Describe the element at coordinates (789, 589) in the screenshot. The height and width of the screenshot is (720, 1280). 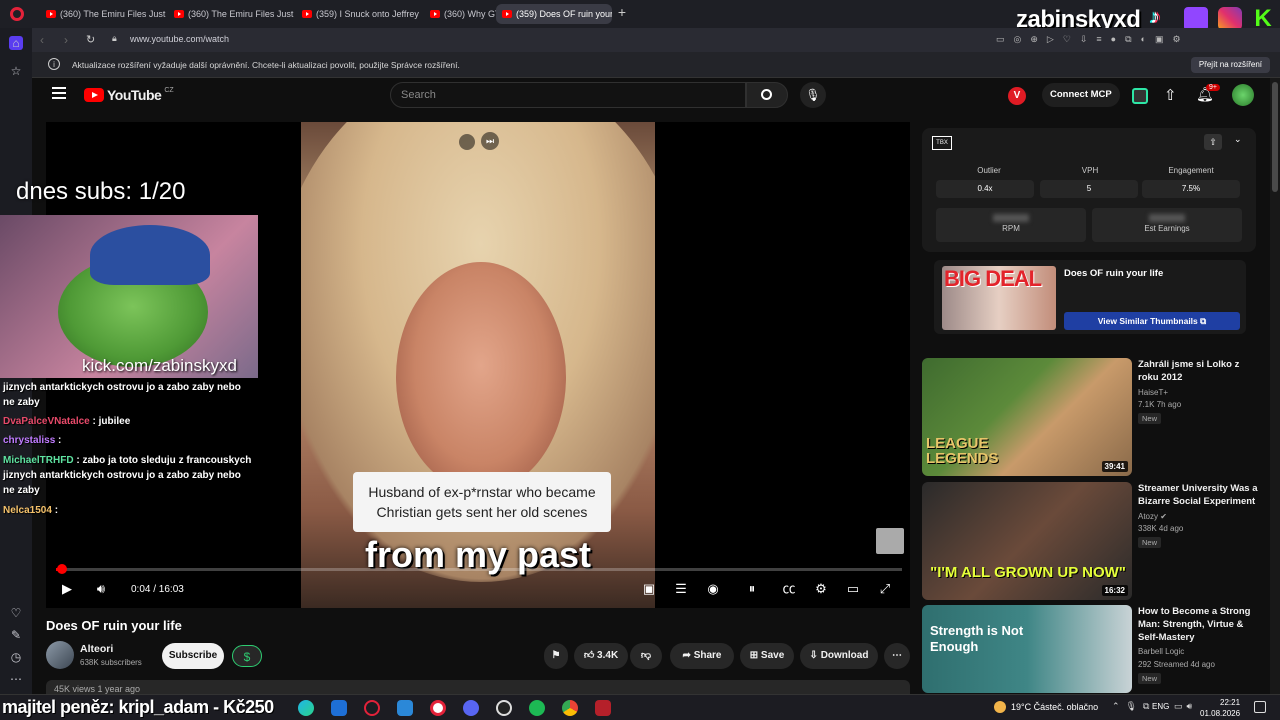
I see `captions-icon: ㏄` at that location.